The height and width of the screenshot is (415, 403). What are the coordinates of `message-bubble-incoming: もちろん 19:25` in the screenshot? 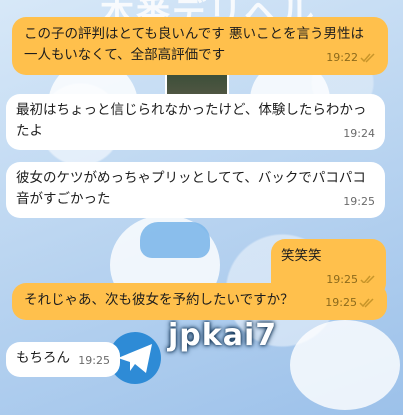 It's located at (63, 359).